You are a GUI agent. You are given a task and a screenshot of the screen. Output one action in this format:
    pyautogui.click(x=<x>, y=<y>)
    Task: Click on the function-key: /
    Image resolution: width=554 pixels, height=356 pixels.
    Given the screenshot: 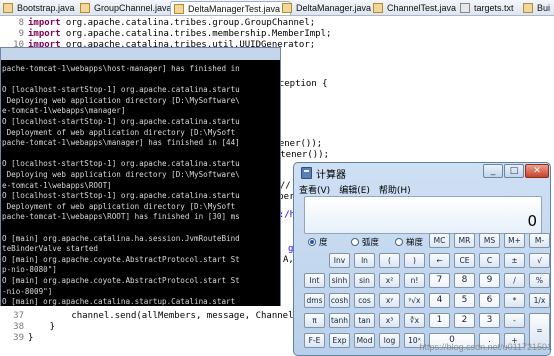 What is the action you would take?
    pyautogui.click(x=514, y=280)
    